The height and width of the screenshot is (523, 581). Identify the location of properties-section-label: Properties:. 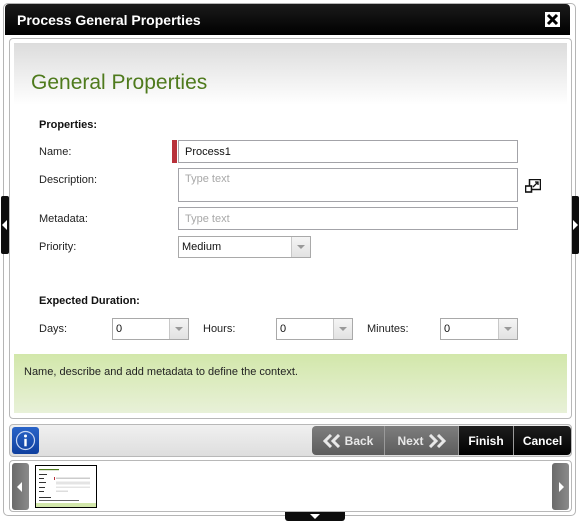
(68, 125).